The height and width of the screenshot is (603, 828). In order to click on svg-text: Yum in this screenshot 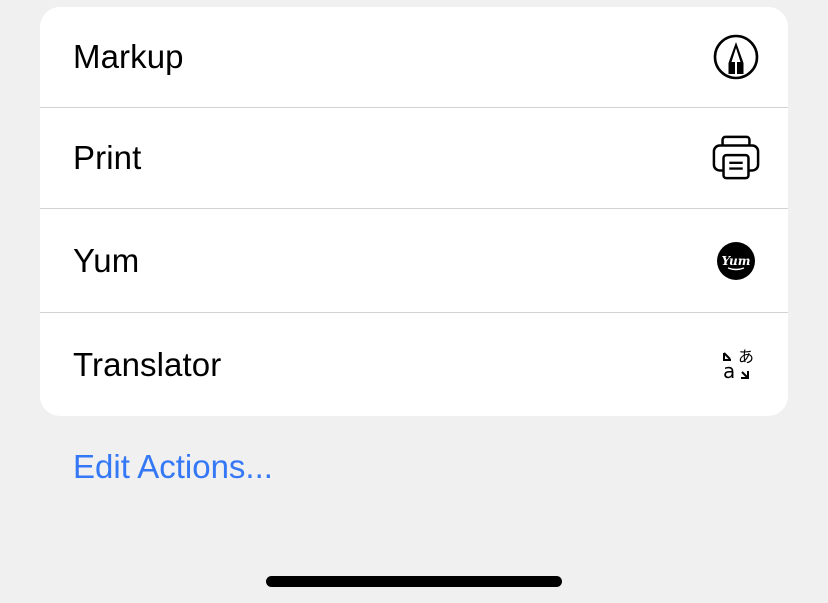, I will do `click(736, 261)`.